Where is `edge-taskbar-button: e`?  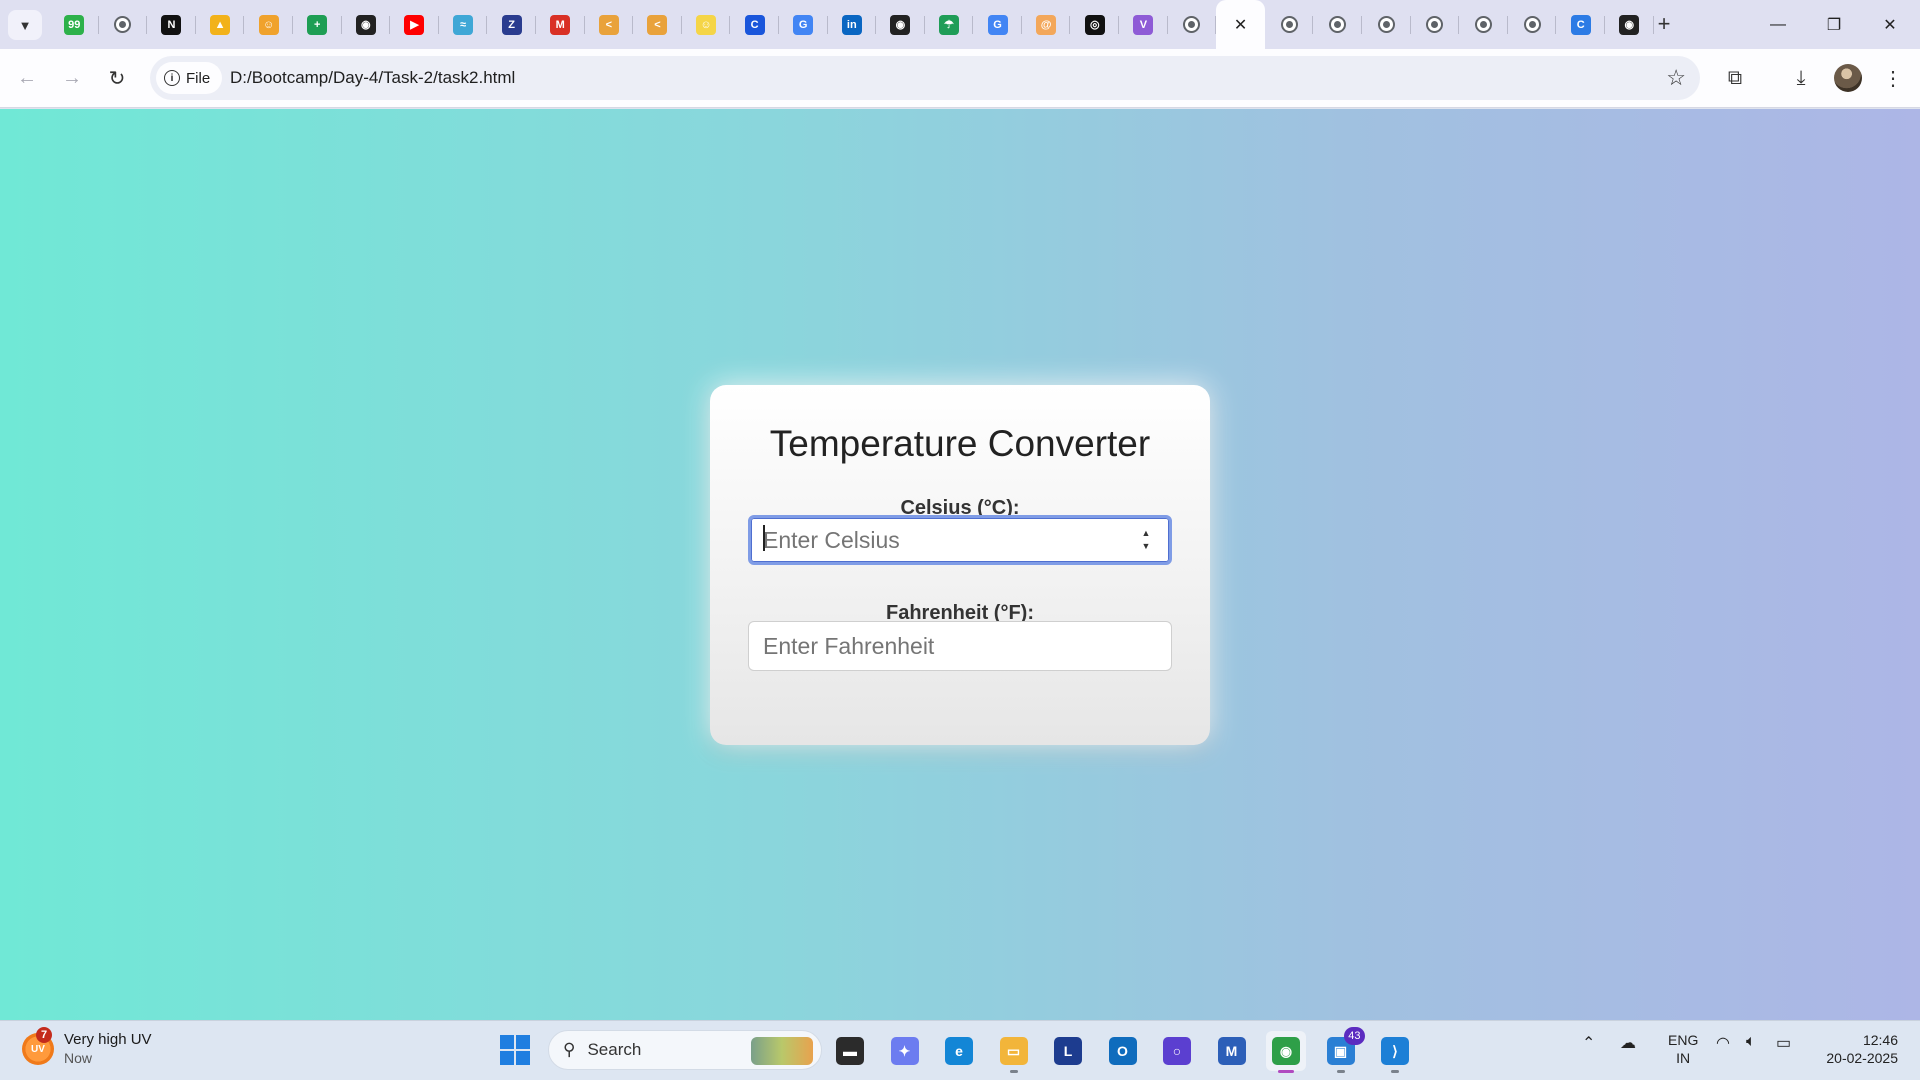 edge-taskbar-button: e is located at coordinates (959, 1051).